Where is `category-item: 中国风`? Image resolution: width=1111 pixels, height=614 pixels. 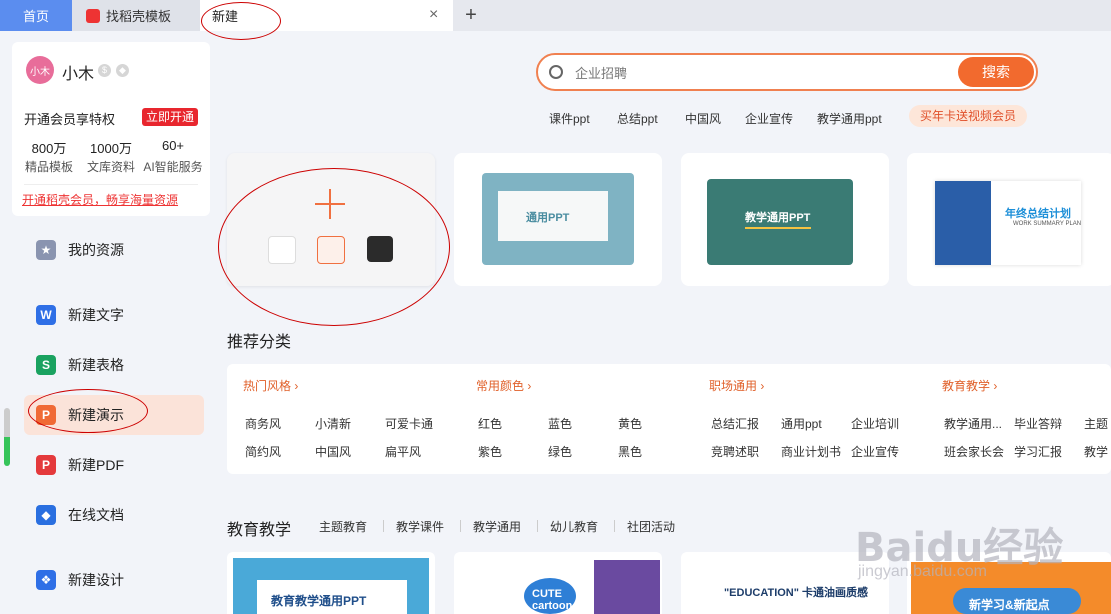
category-item: 中国风 is located at coordinates (333, 451).